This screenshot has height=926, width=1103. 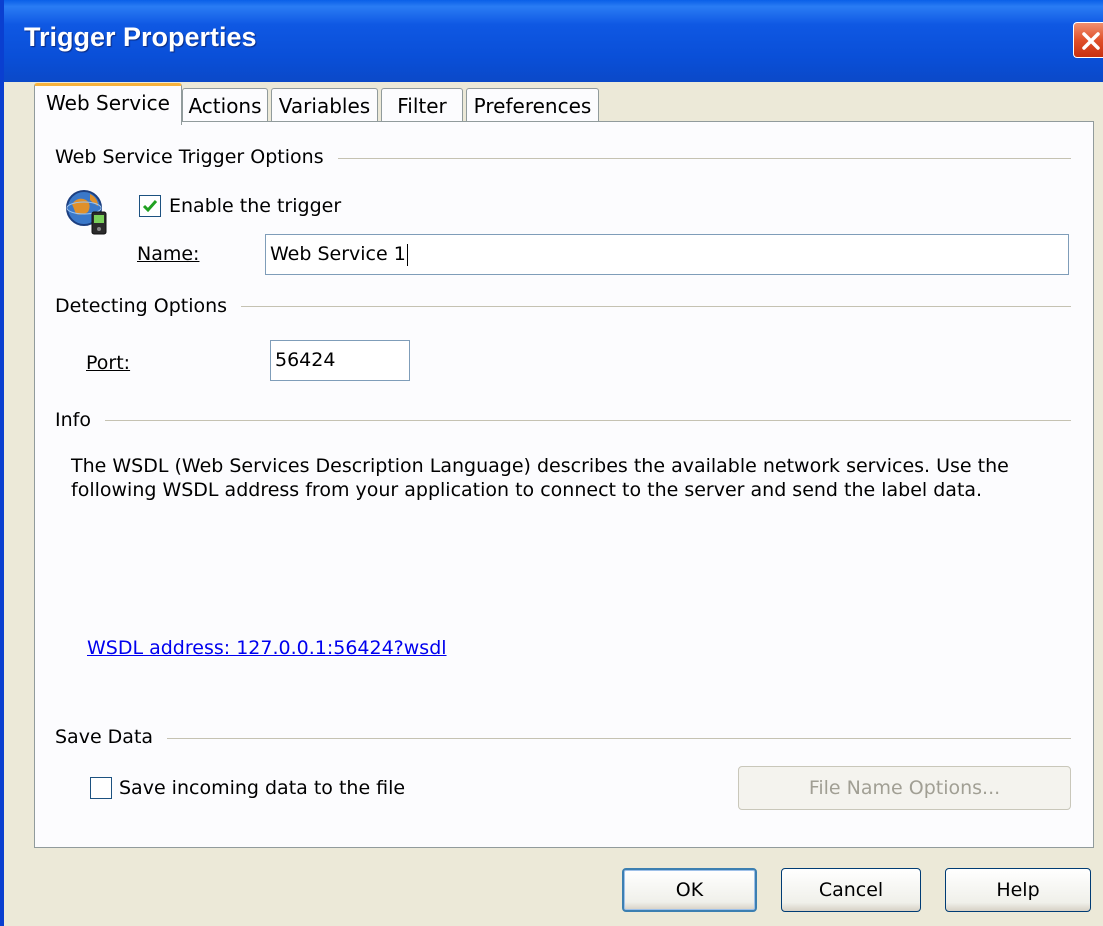 I want to click on section-title-detecting-options: Detecting Options, so click(x=148, y=306).